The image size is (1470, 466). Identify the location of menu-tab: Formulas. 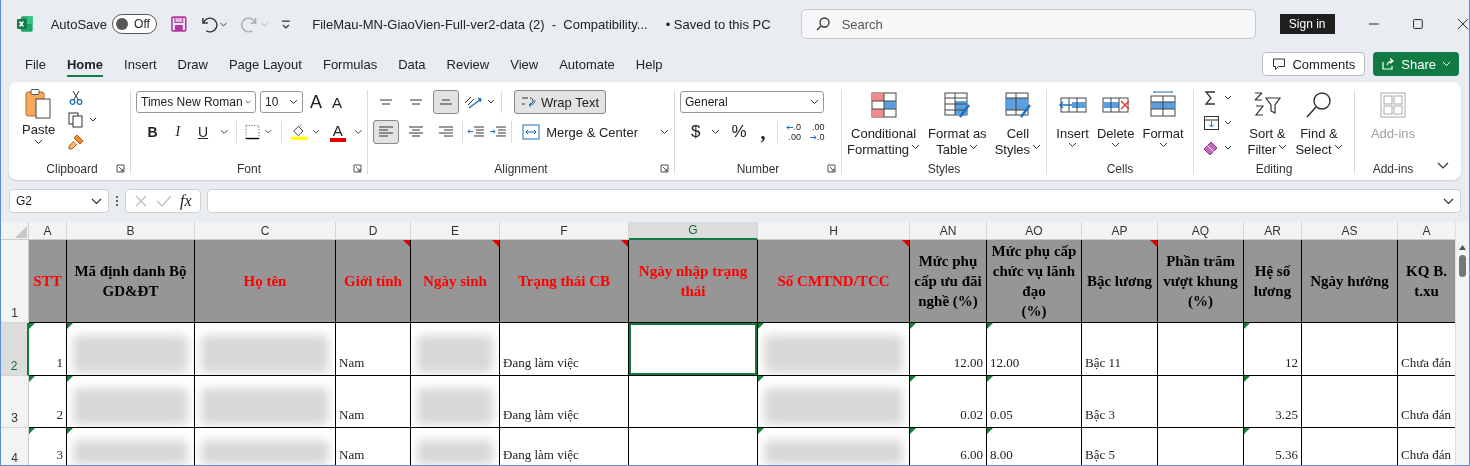
(350, 64).